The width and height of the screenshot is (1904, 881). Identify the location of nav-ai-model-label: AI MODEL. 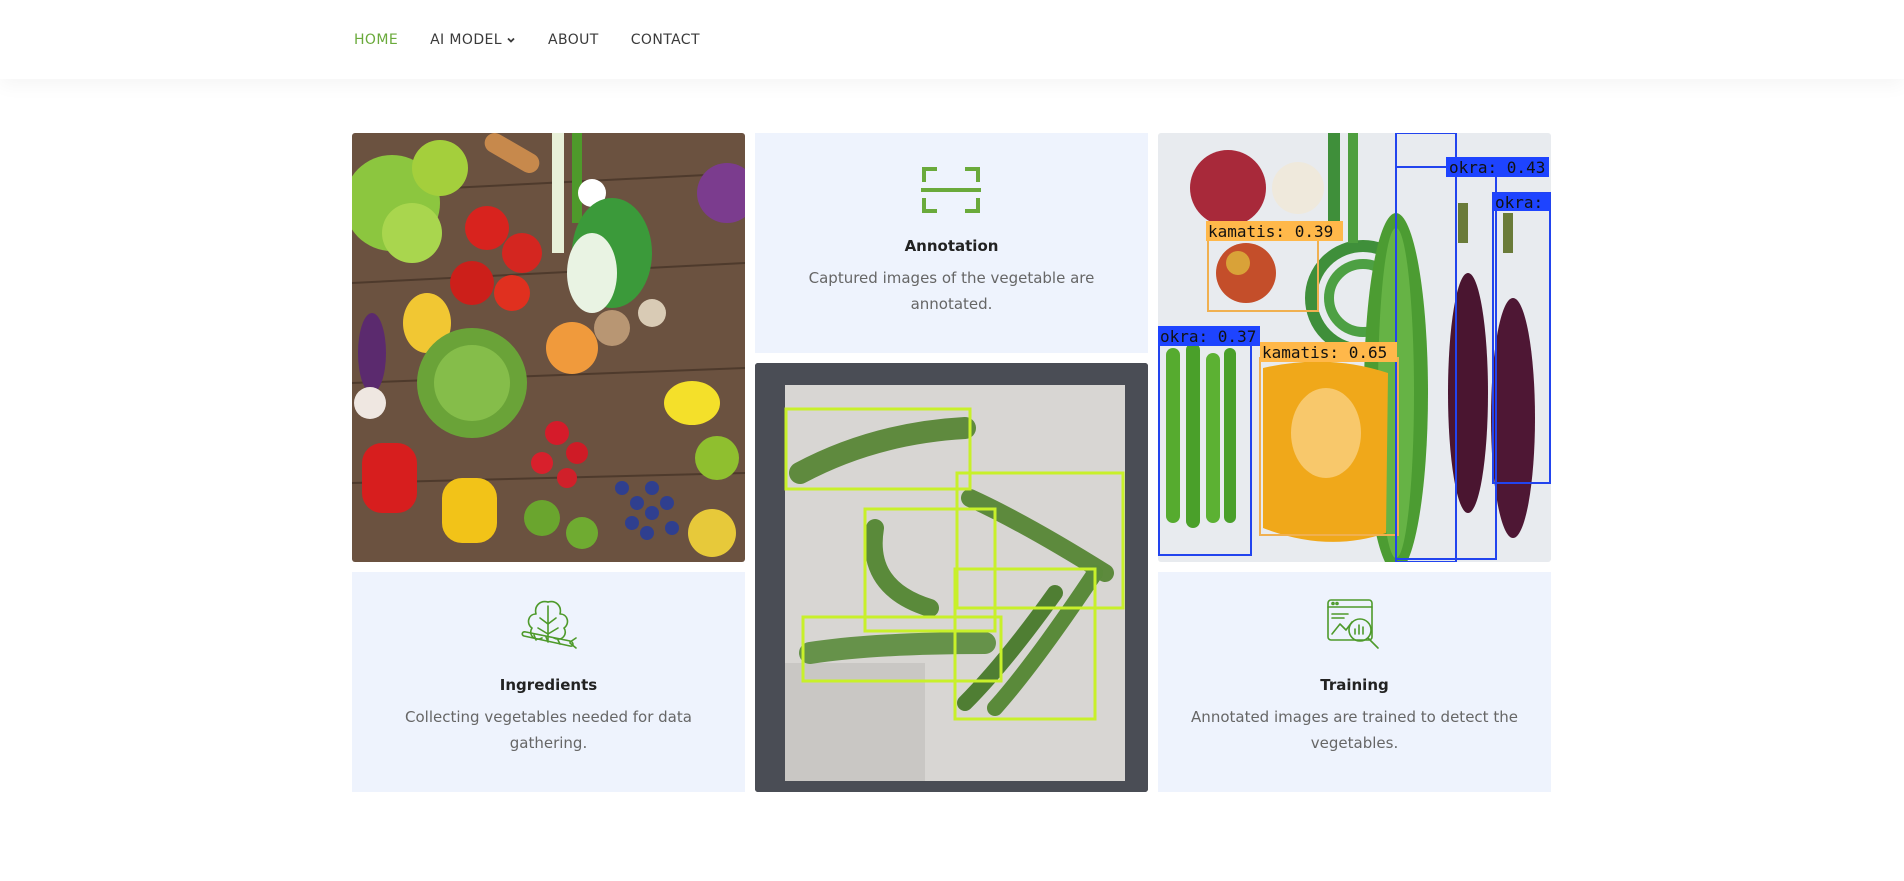
(466, 39).